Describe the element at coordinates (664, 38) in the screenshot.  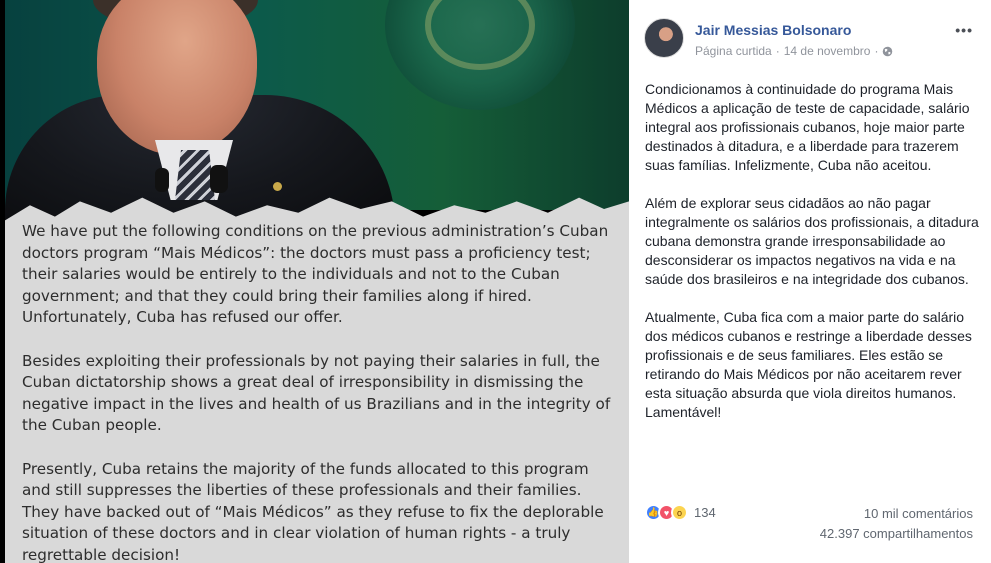
I see `avatar` at that location.